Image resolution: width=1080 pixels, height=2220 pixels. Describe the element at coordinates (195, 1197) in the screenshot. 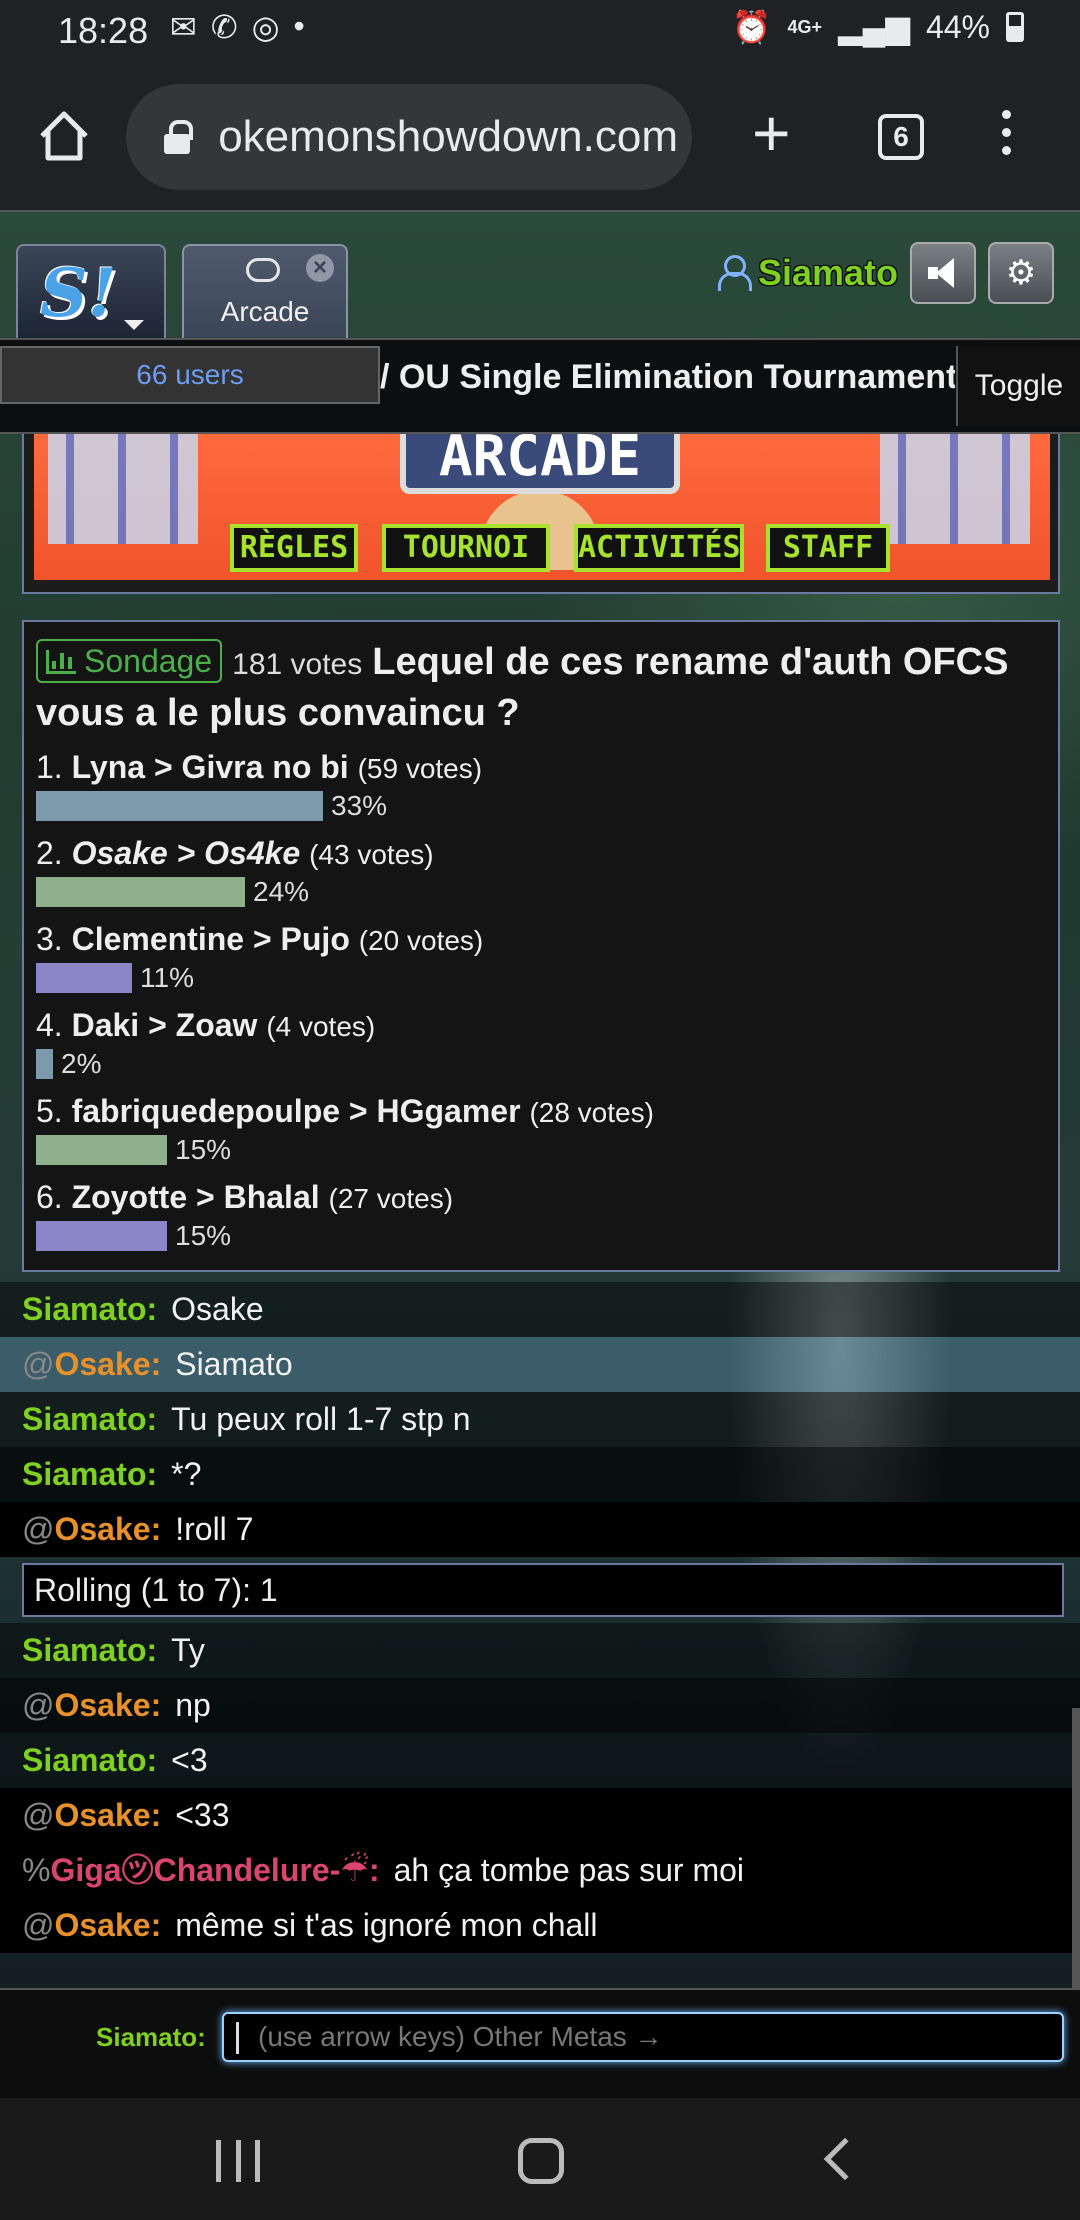

I see `poll-option-text: Zoyotte > Bhalal` at that location.